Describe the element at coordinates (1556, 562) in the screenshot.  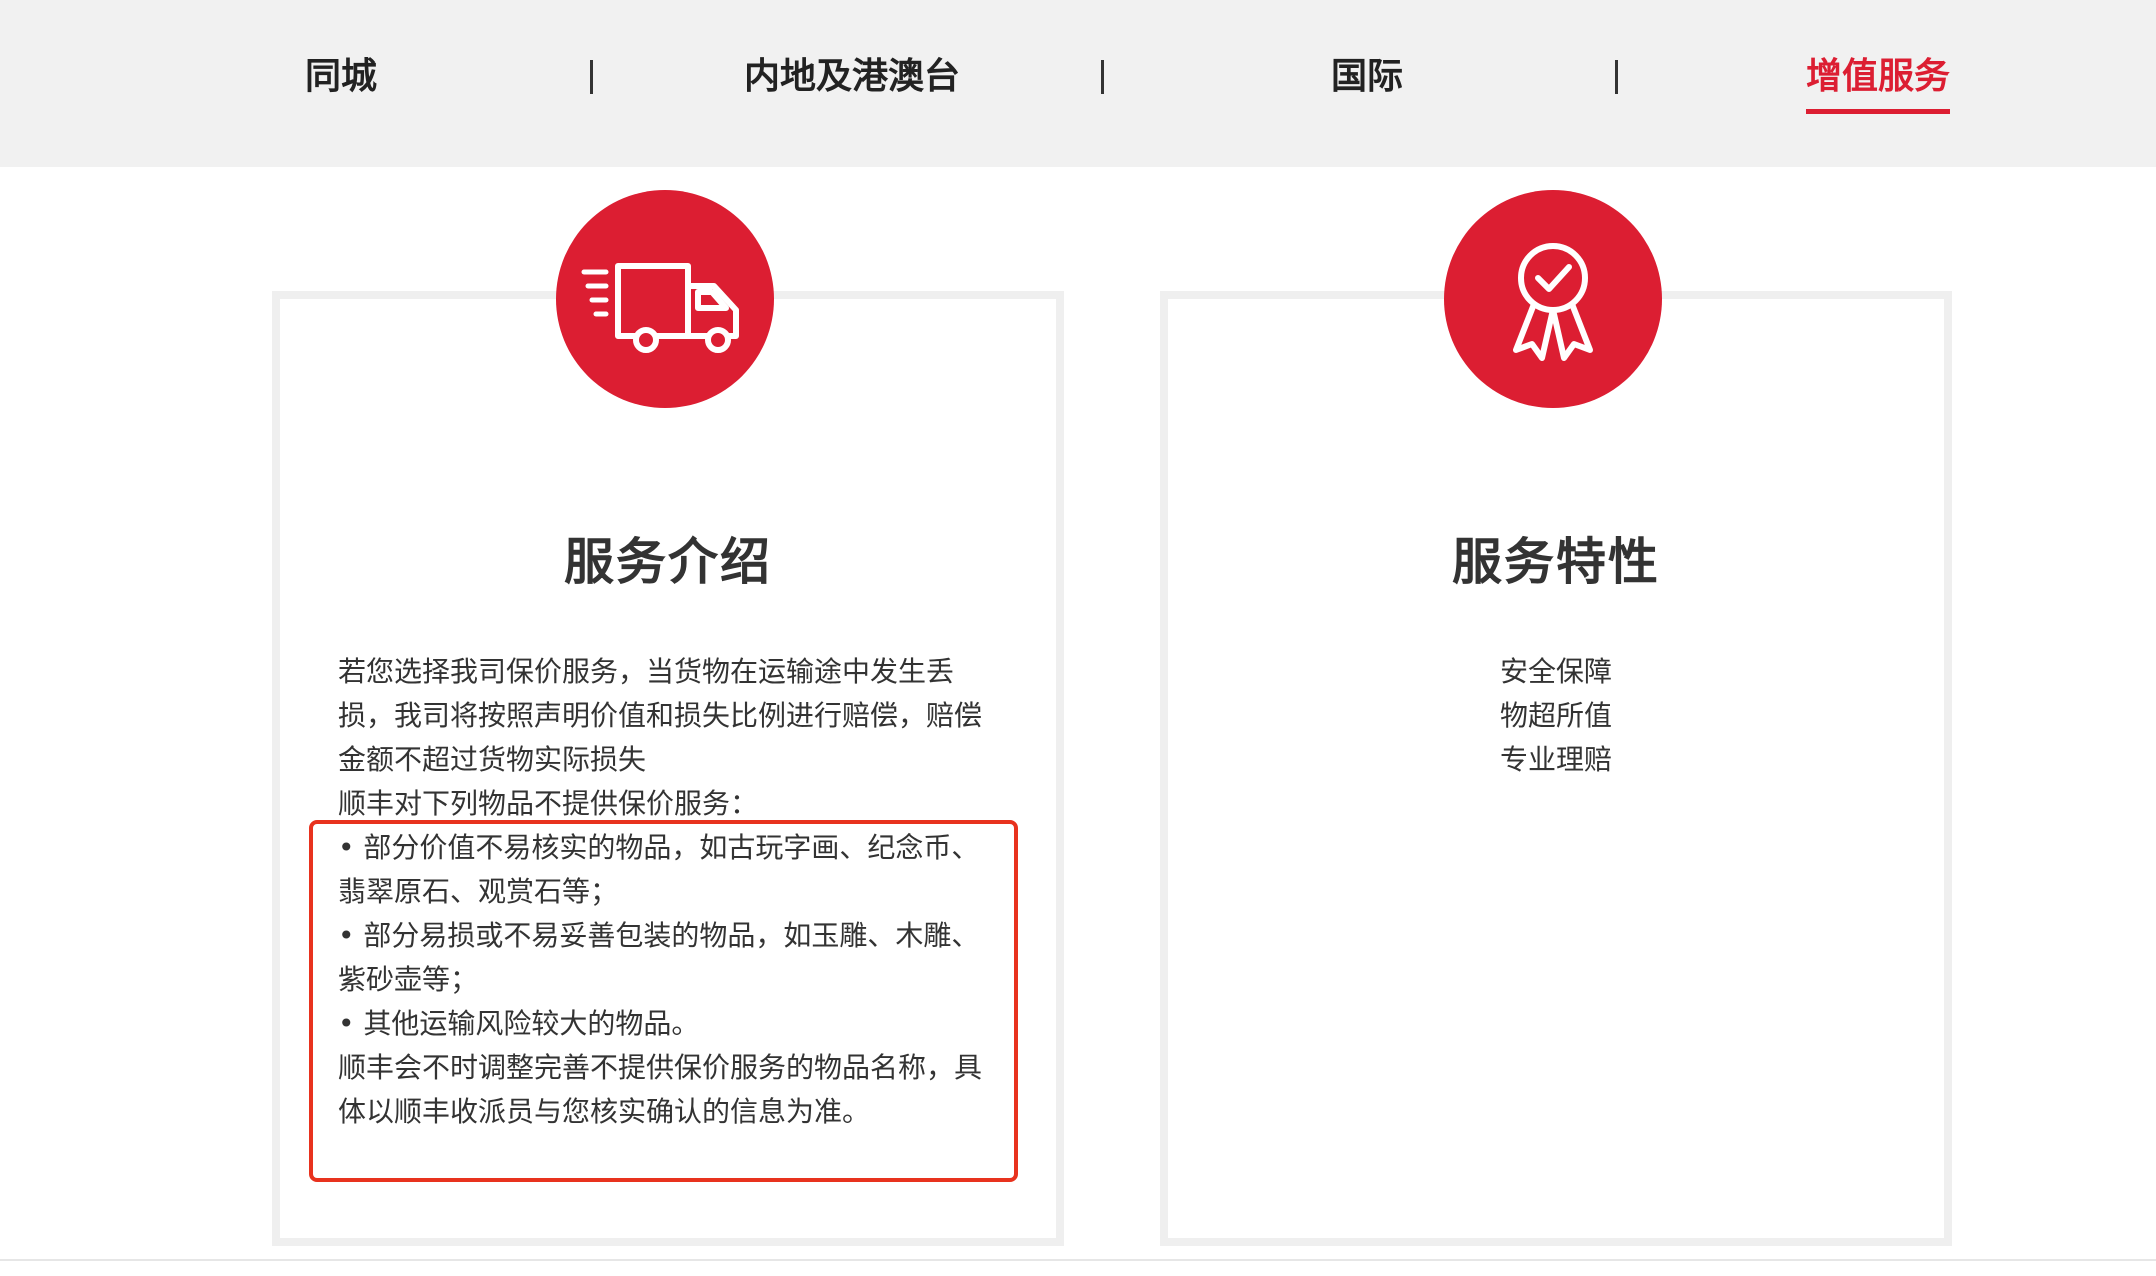
I see `service-features-title: 服务特性` at that location.